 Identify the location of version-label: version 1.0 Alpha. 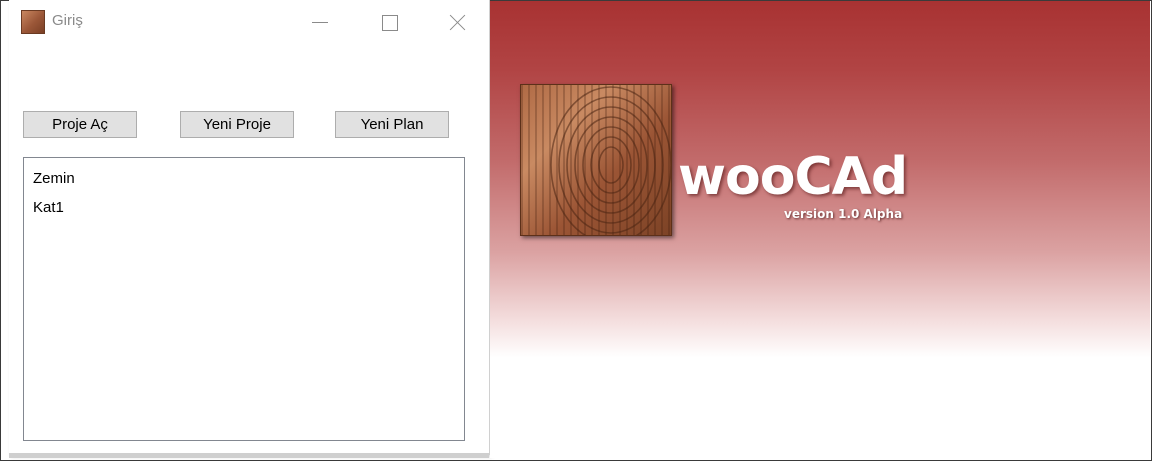
(843, 214).